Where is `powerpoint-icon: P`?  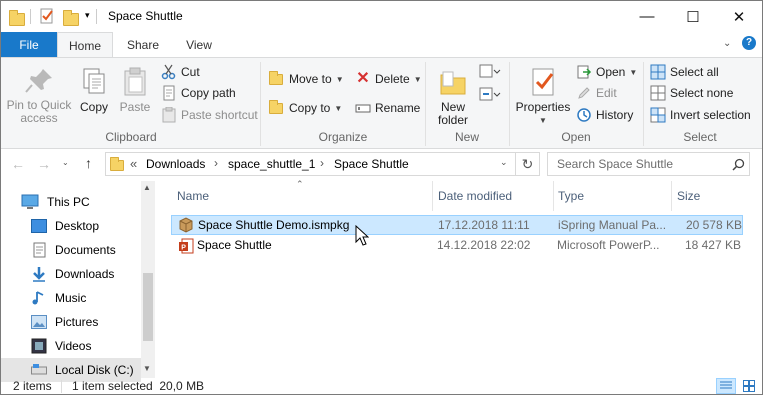
powerpoint-icon: P is located at coordinates (186, 246).